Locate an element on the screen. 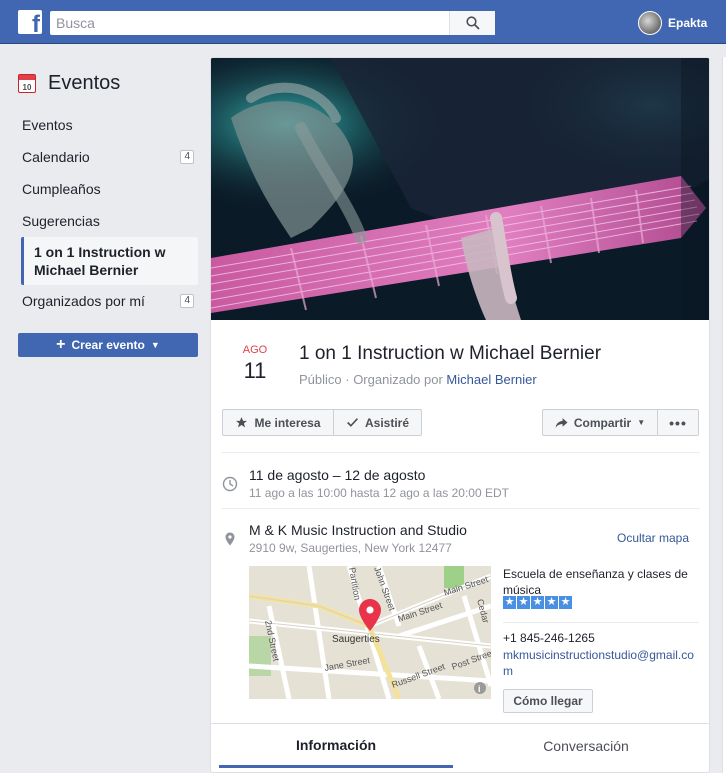 The height and width of the screenshot is (773, 726). sidebar-item-label: 1 on 1 Instruction w Michael Bernier is located at coordinates (100, 261).